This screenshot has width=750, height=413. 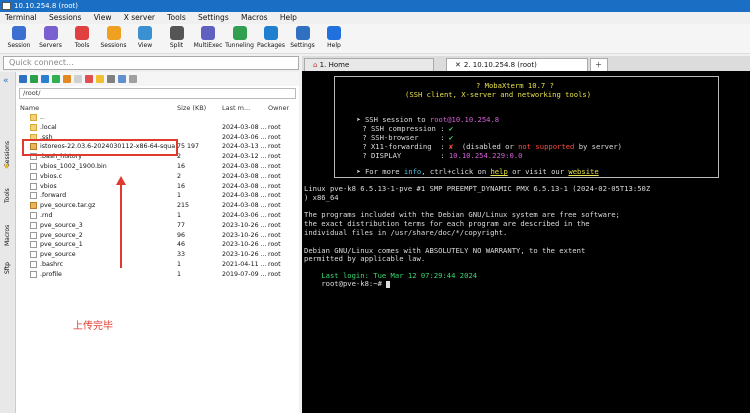 I want to click on toolbar-tools-button: Tools, so click(x=82, y=40).